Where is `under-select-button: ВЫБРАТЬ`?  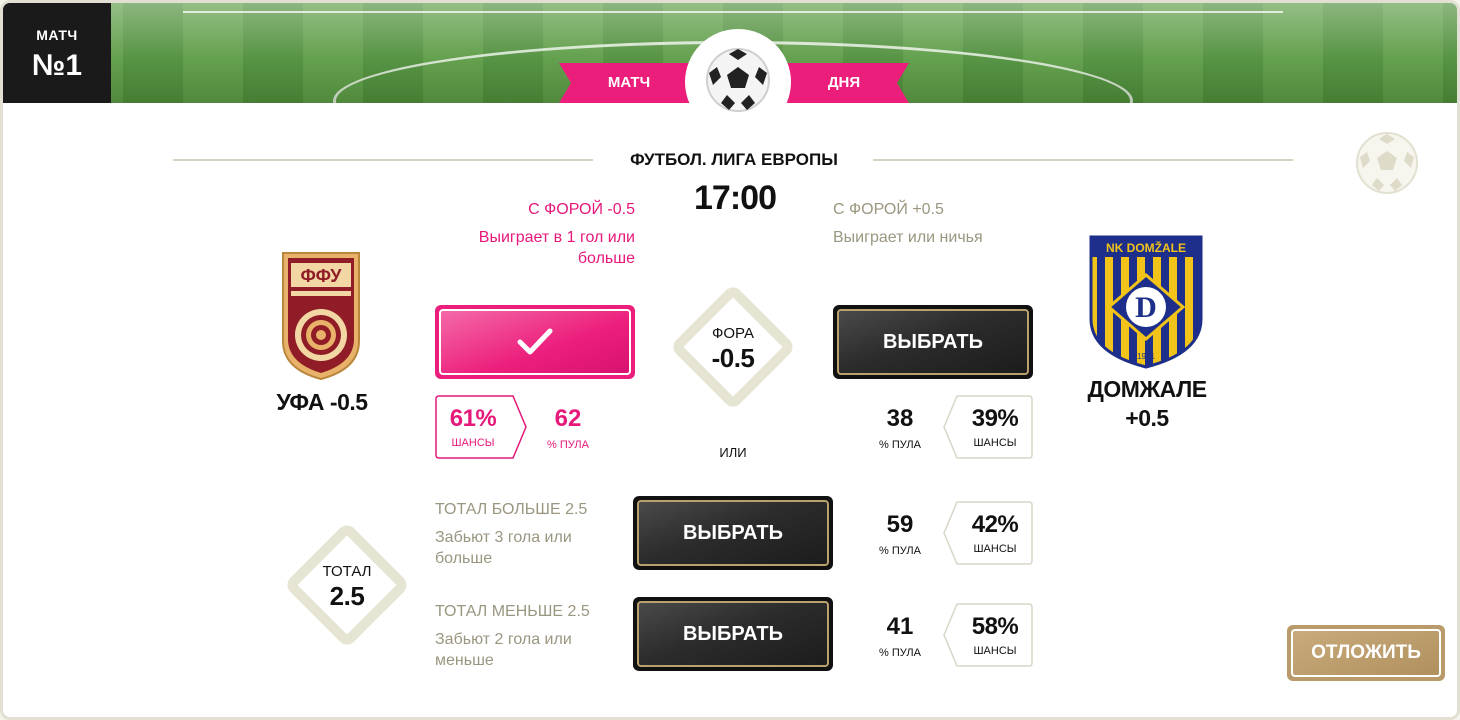 under-select-button: ВЫБРАТЬ is located at coordinates (733, 634).